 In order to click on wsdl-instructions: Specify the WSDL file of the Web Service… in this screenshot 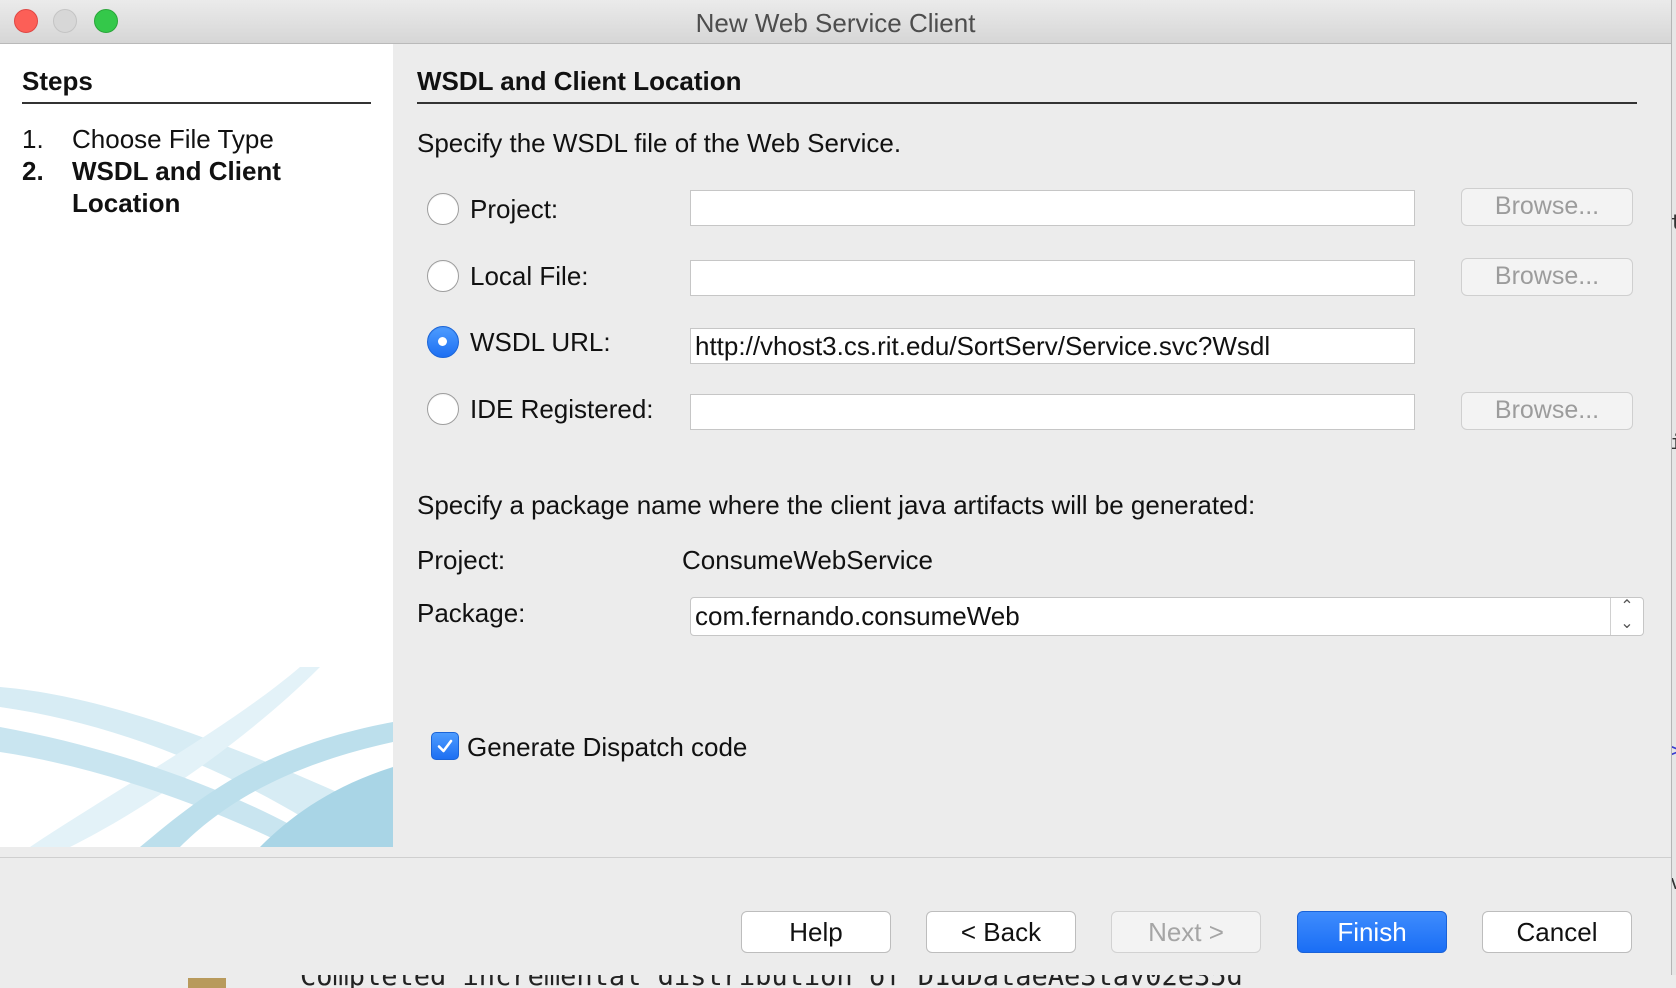, I will do `click(659, 143)`.